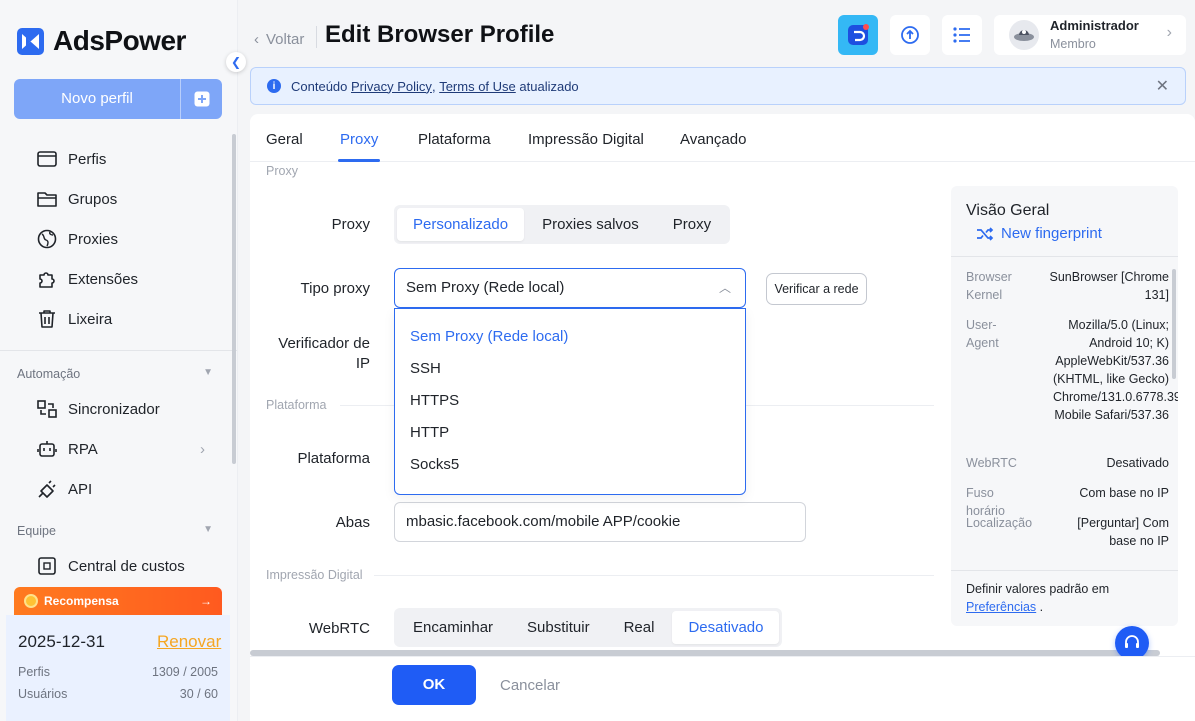 Image resolution: width=1195 pixels, height=721 pixels. Describe the element at coordinates (115, 374) in the screenshot. I see `automation-section-header: Automação ▼` at that location.